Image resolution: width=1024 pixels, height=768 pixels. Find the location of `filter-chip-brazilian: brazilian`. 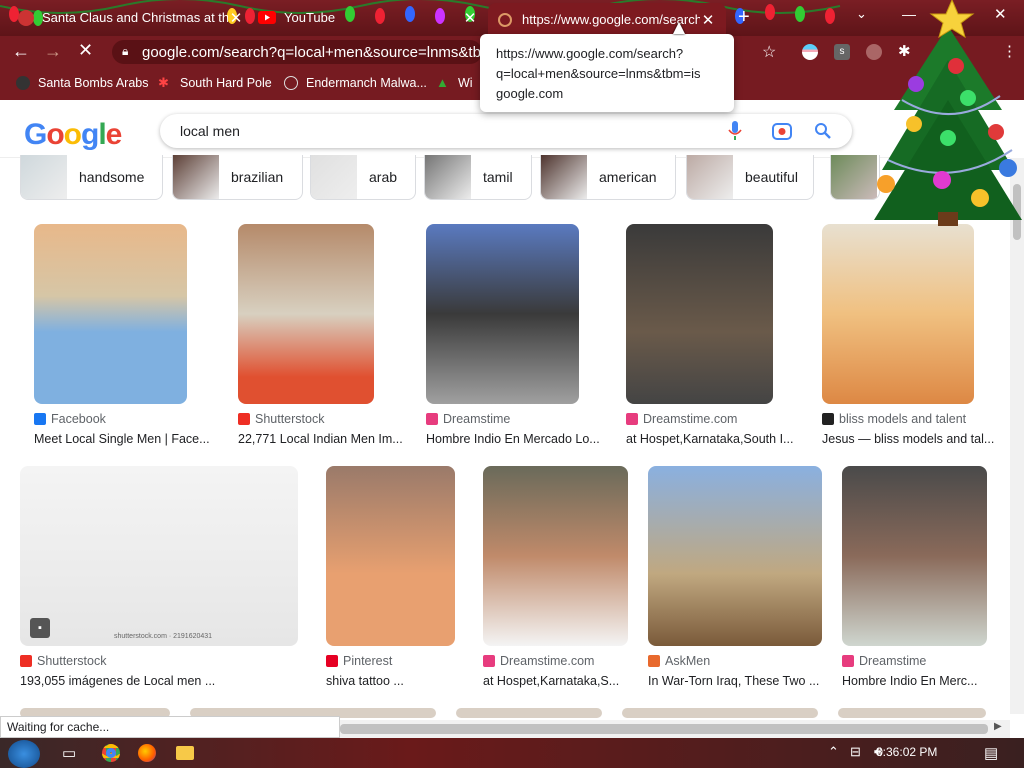

filter-chip-brazilian: brazilian is located at coordinates (237, 177).